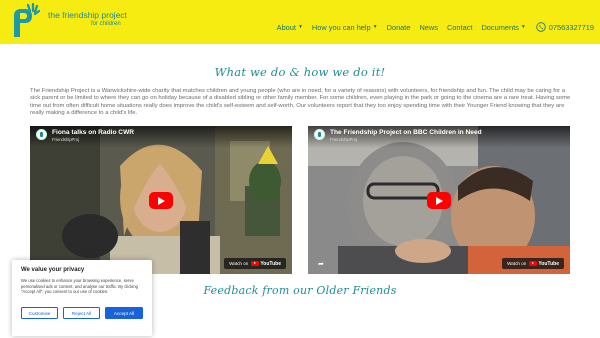 This screenshot has width=600, height=338. I want to click on page-heading: What we do & how we do it!, so click(300, 72).